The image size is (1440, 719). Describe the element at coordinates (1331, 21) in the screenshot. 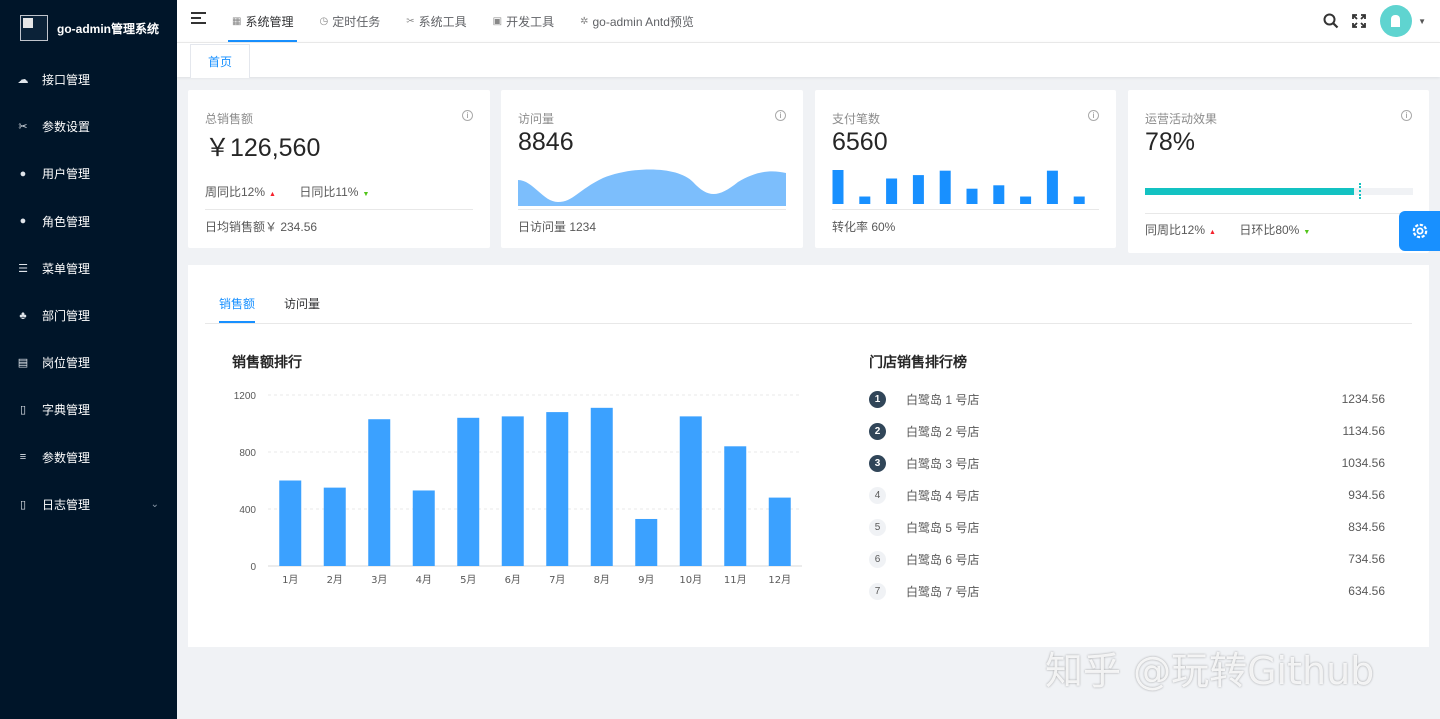

I see `search-icon` at that location.